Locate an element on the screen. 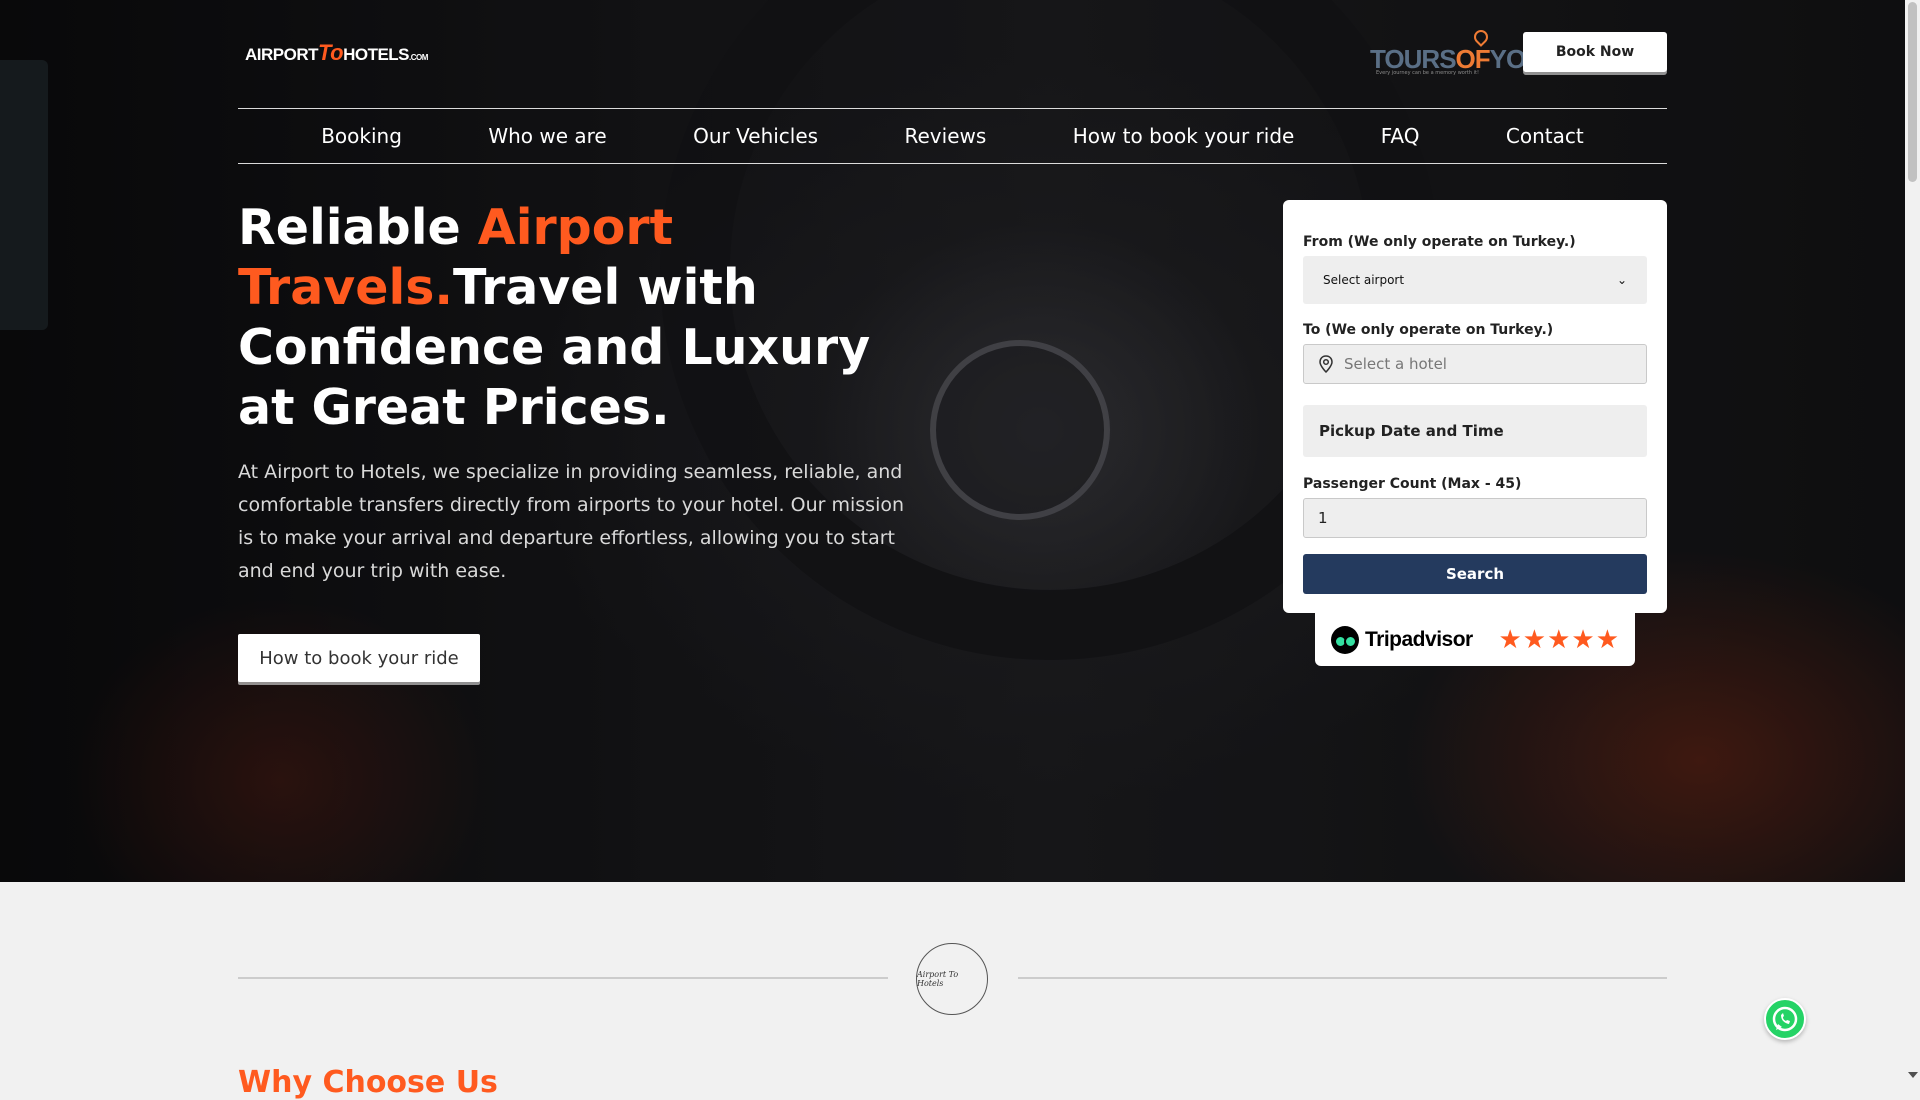 The image size is (1920, 1100). site-logo: AIRPORTToHOTELS.COM is located at coordinates (336, 53).